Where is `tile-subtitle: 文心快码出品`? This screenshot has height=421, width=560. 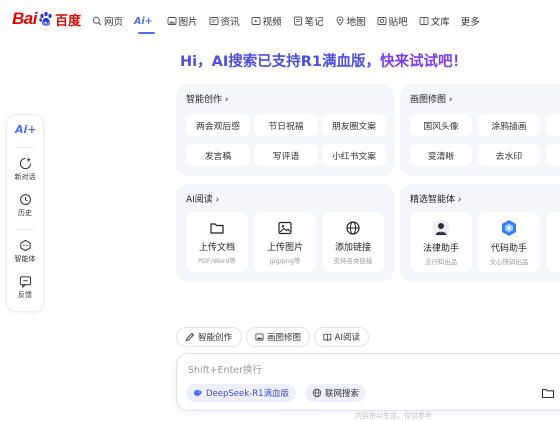 tile-subtitle: 文心快码出品 is located at coordinates (509, 262).